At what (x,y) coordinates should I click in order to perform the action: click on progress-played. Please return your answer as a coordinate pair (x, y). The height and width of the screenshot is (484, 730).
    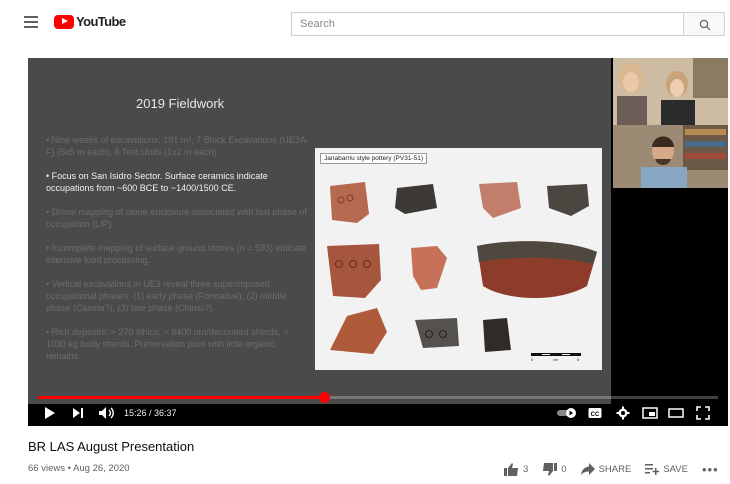
    Looking at the image, I should click on (181, 397).